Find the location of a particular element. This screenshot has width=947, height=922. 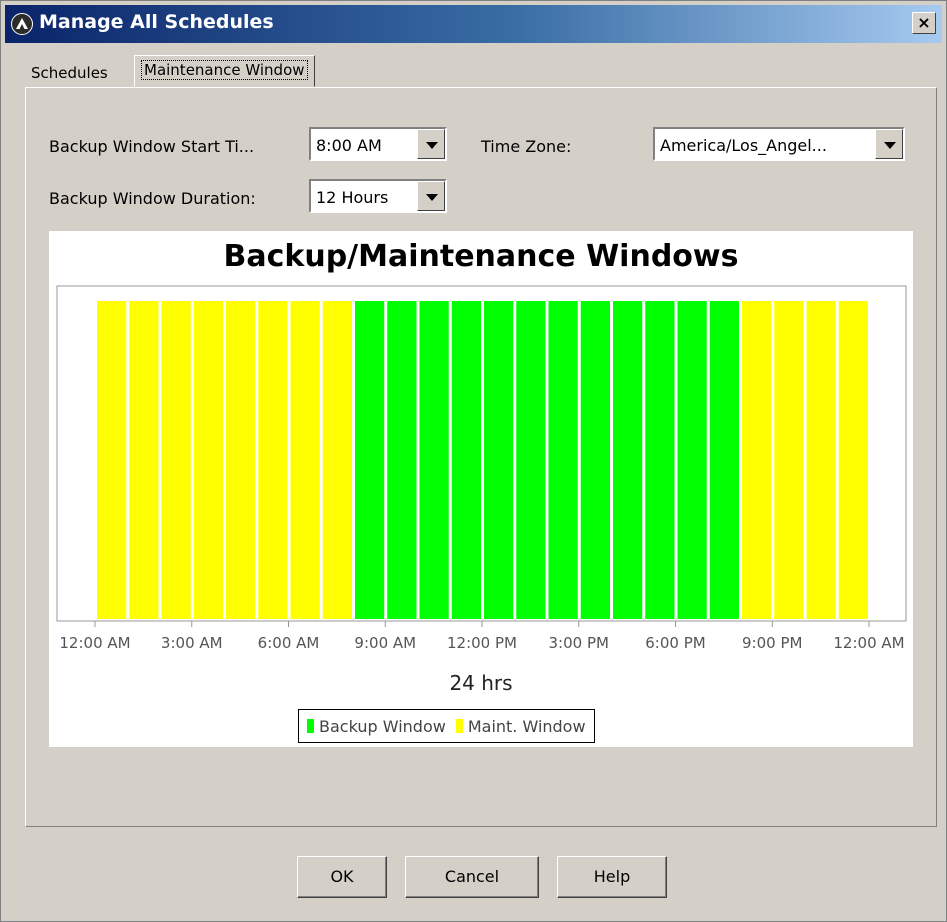

legend-item-backup: Backup Window is located at coordinates (376, 726).